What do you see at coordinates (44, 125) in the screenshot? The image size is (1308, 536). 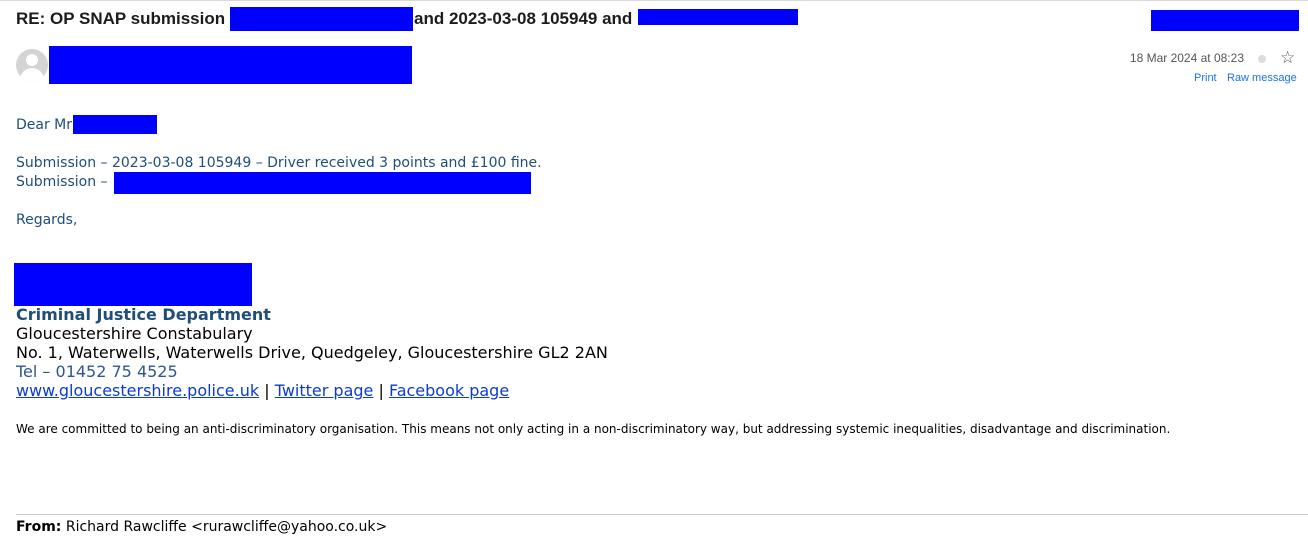 I see `greeting: Dear Mr` at bounding box center [44, 125].